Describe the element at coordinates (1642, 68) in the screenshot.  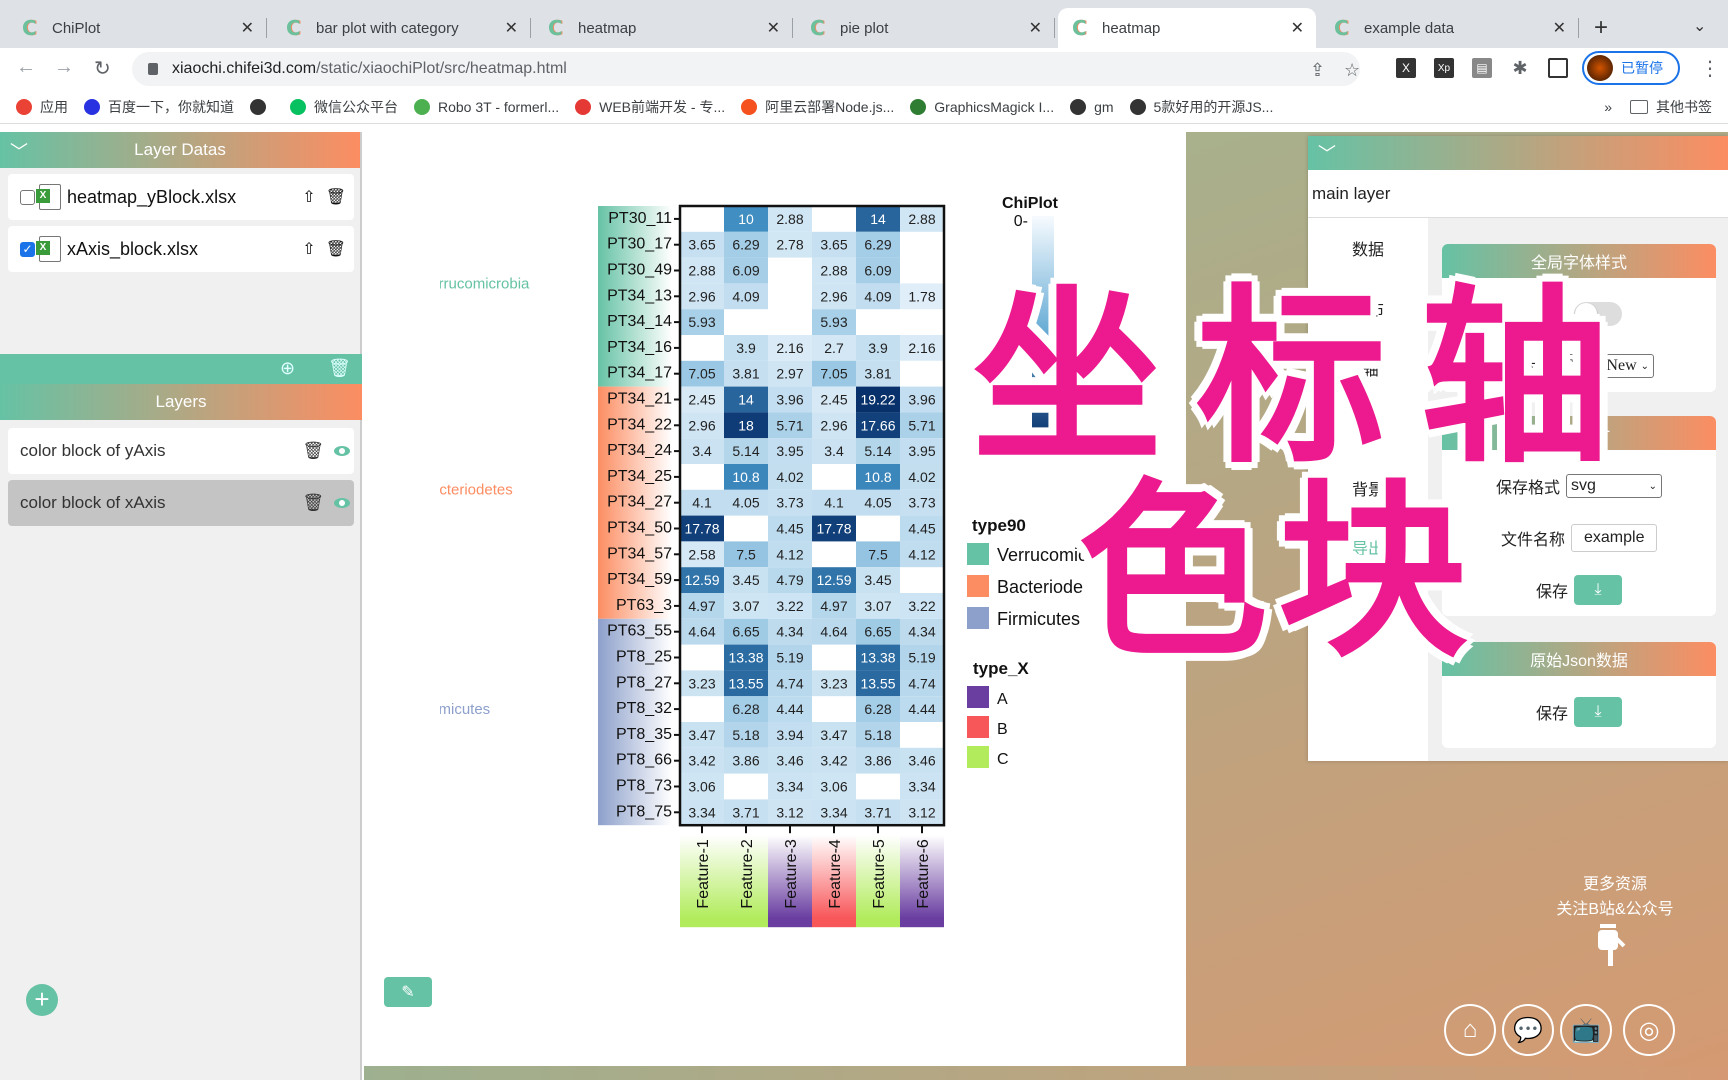
I see `profile-status: 已暂停` at that location.